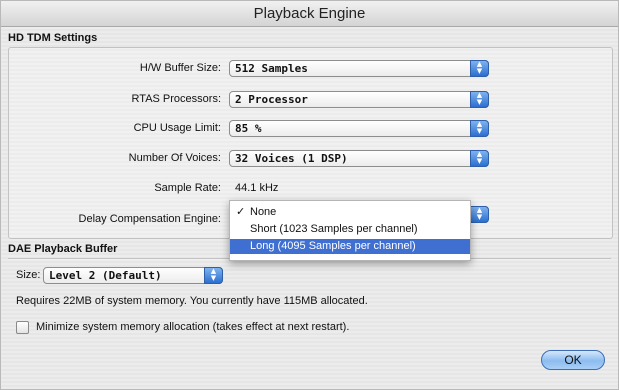 This screenshot has height=390, width=619. I want to click on rtas-processors-value: 2 Processor, so click(271, 99).